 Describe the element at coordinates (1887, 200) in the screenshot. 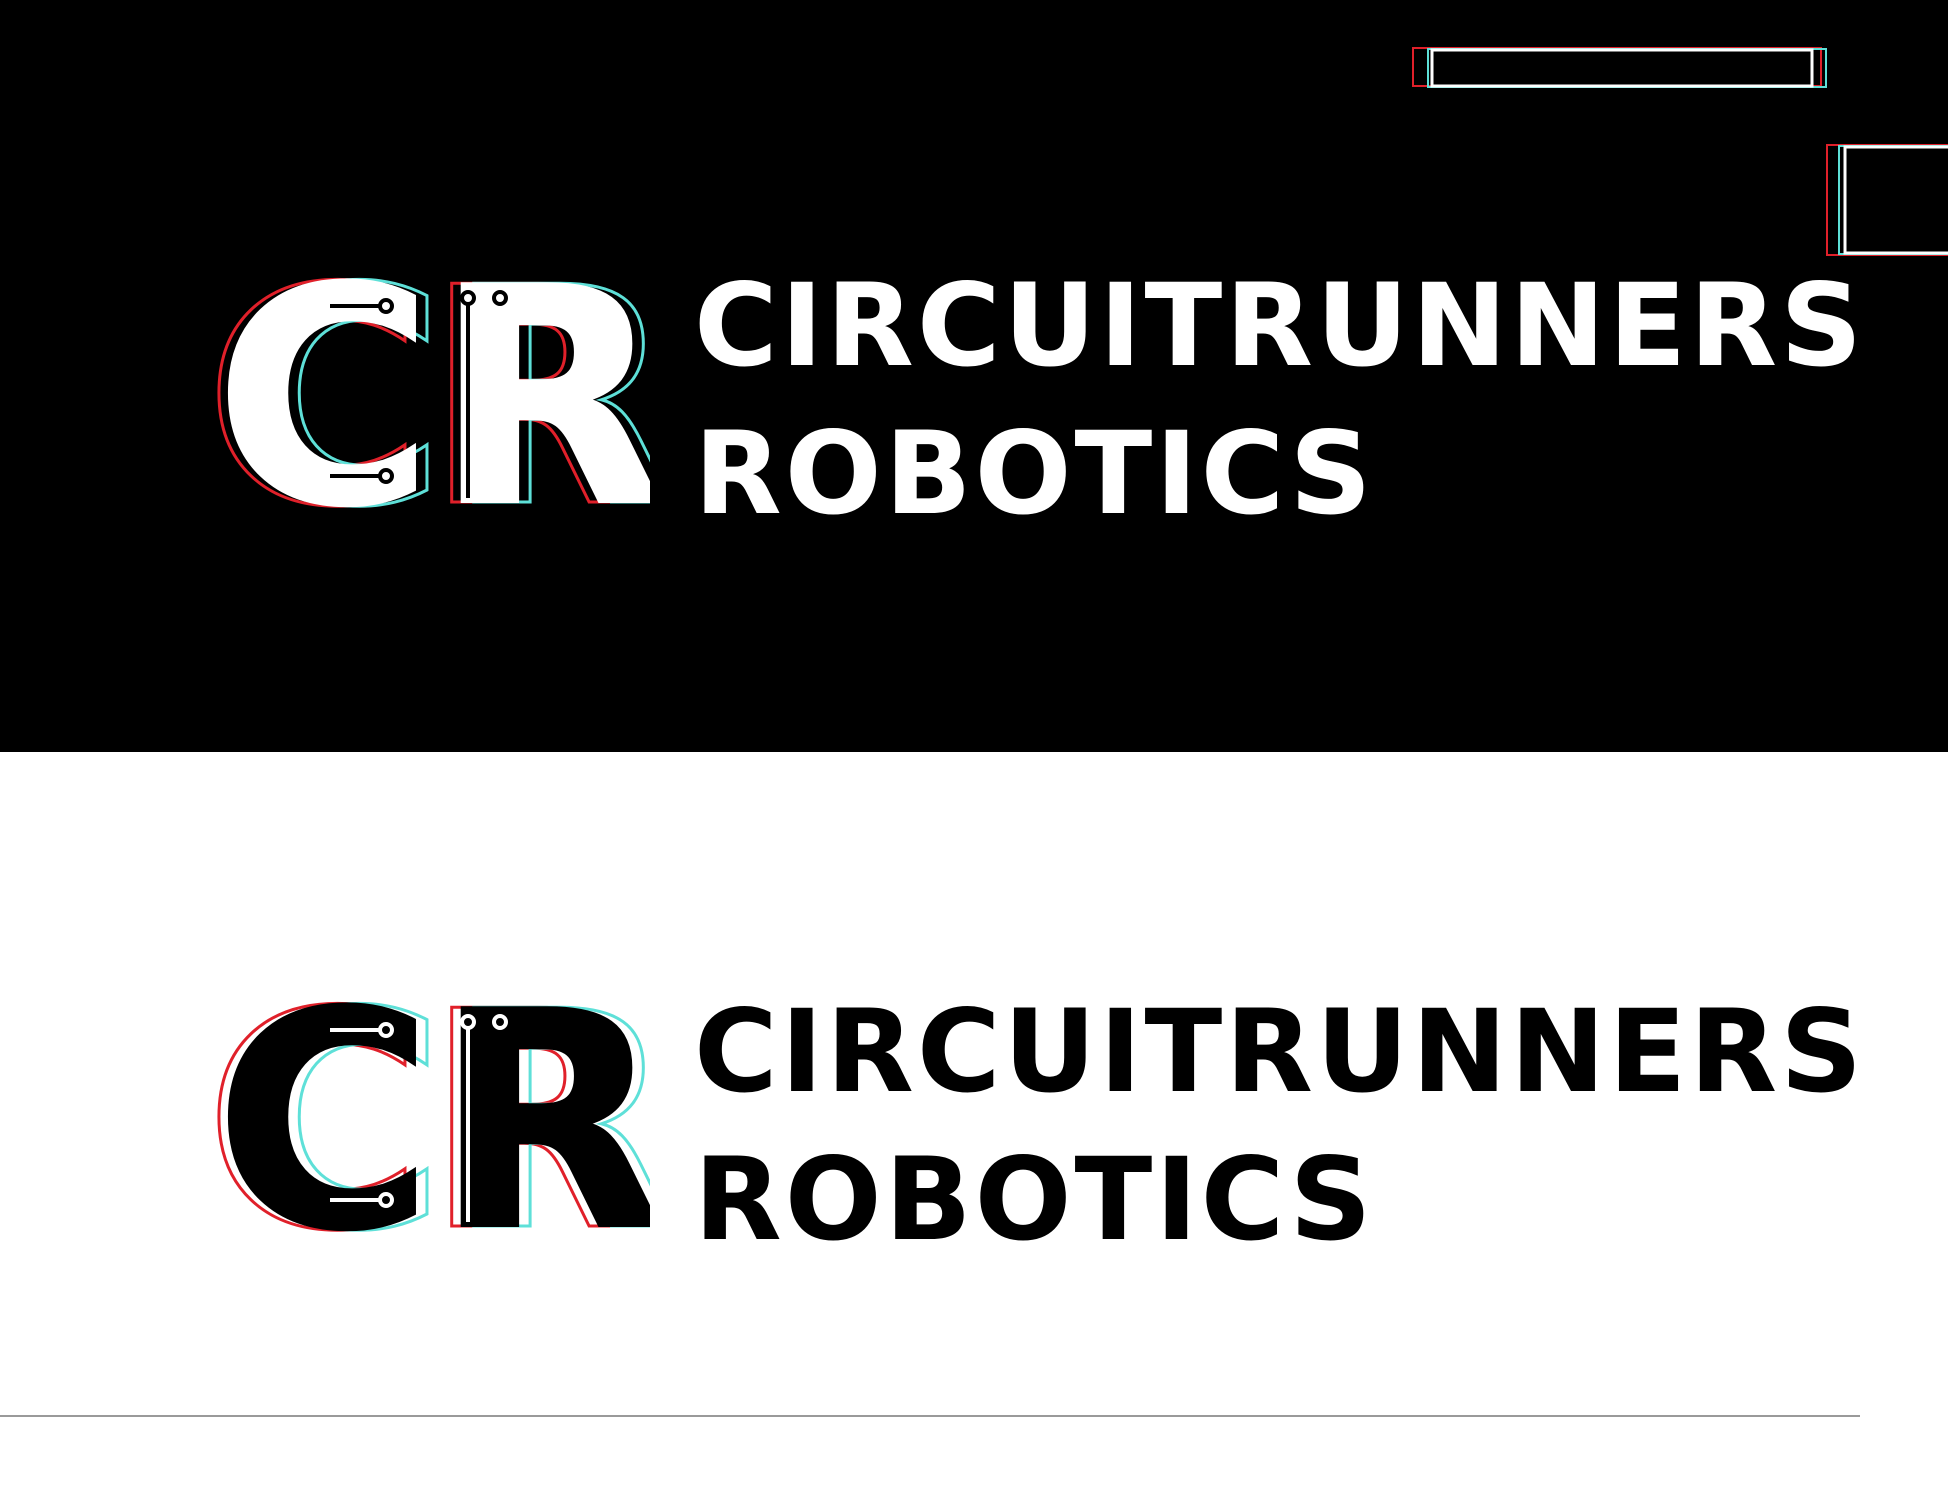

I see `glitch-bar-right` at that location.